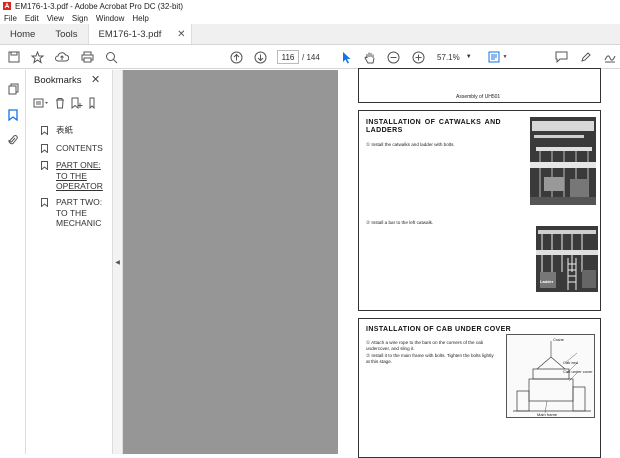  What do you see at coordinates (550, 376) in the screenshot?
I see `cab-under-cover-diagram: Crane Cab bed Cab under cover Main frame` at bounding box center [550, 376].